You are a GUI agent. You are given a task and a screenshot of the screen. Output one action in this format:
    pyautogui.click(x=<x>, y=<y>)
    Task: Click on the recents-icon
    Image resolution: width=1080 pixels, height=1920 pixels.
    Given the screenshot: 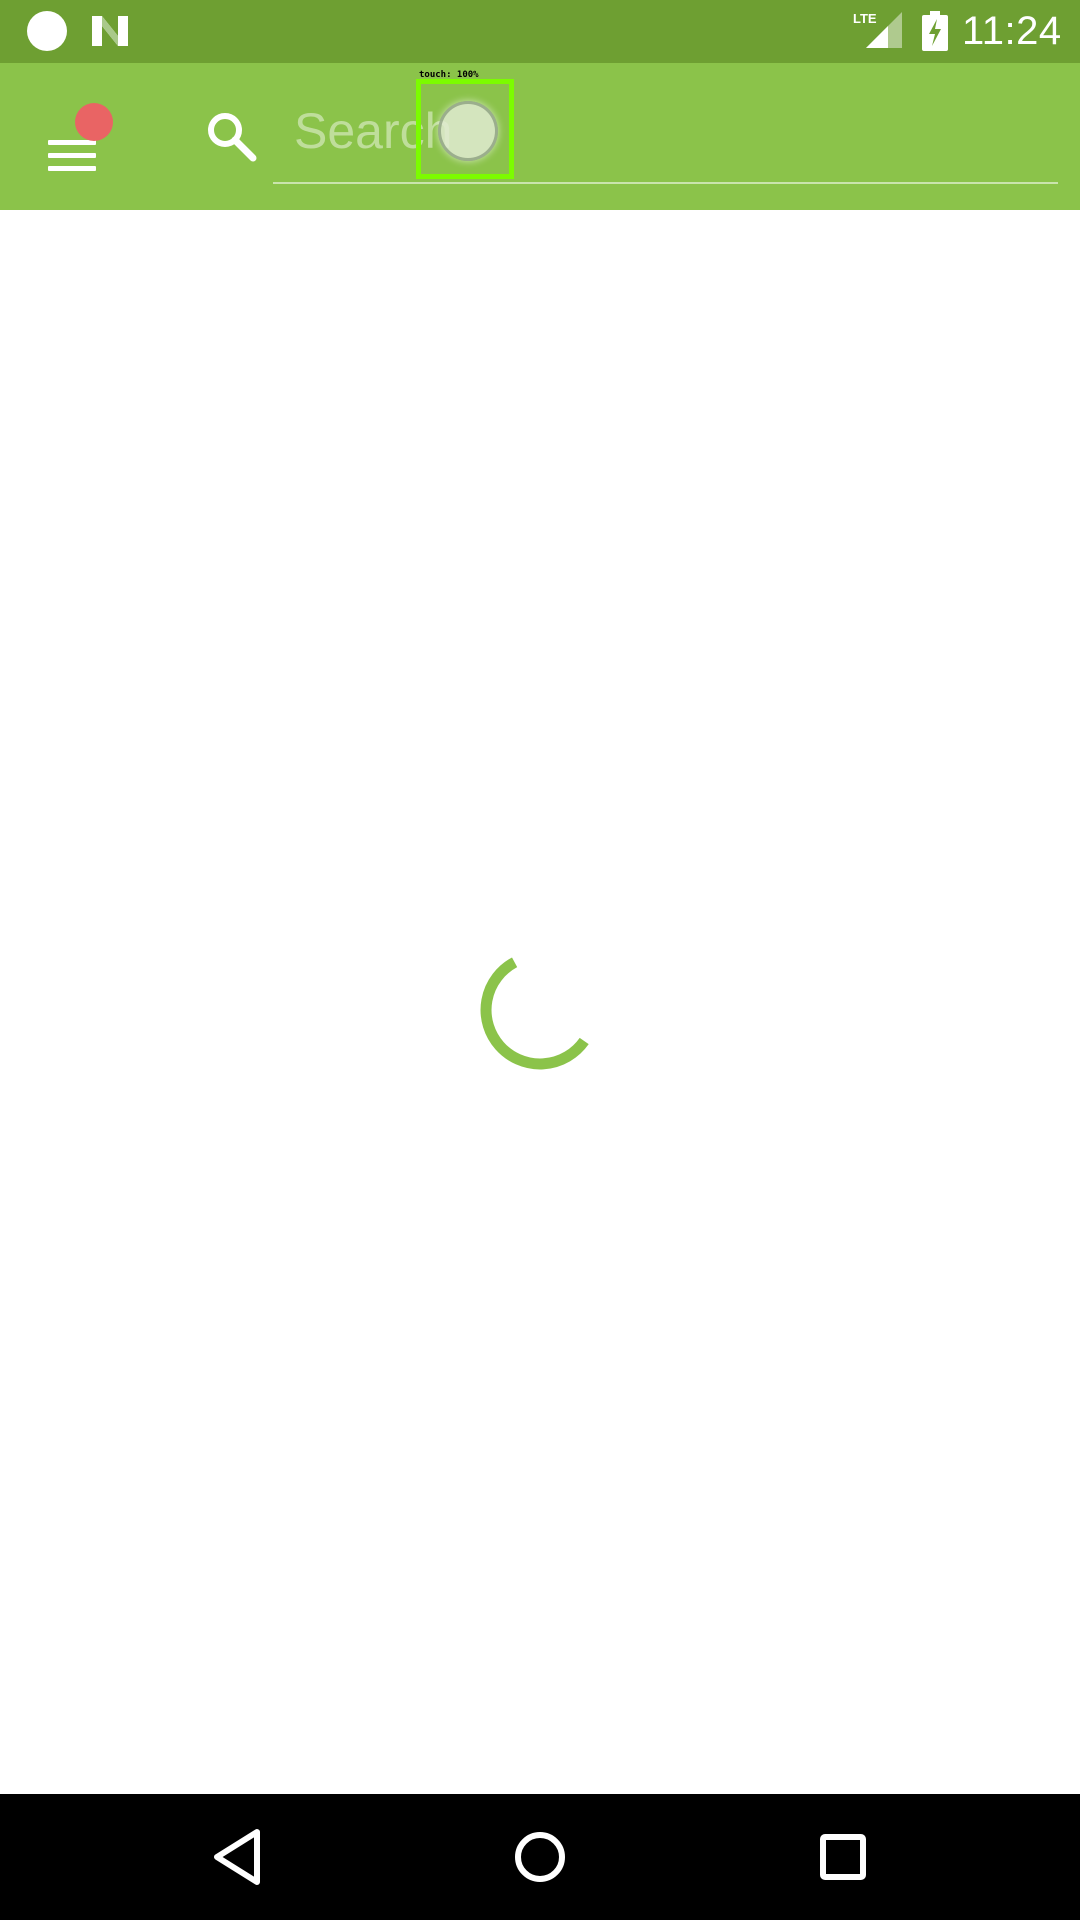 What is the action you would take?
    pyautogui.click(x=843, y=1857)
    